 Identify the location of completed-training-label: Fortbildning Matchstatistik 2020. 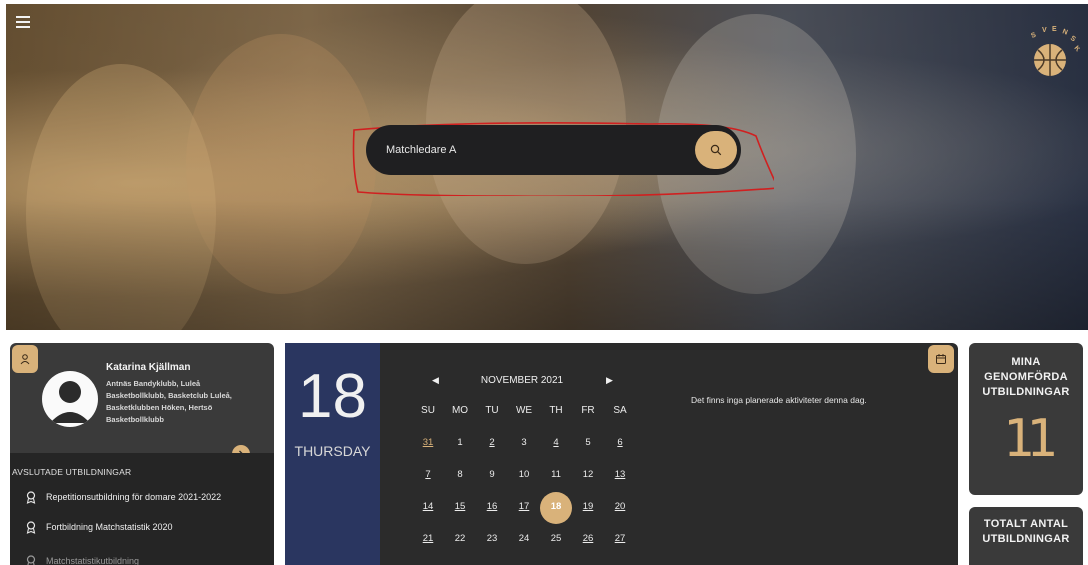
(109, 527).